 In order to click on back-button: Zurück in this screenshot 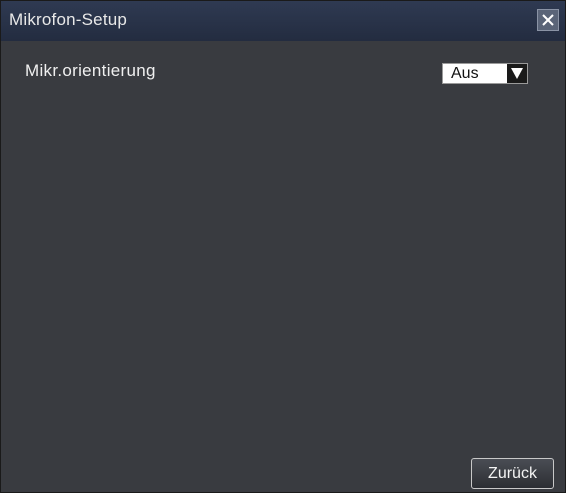, I will do `click(512, 473)`.